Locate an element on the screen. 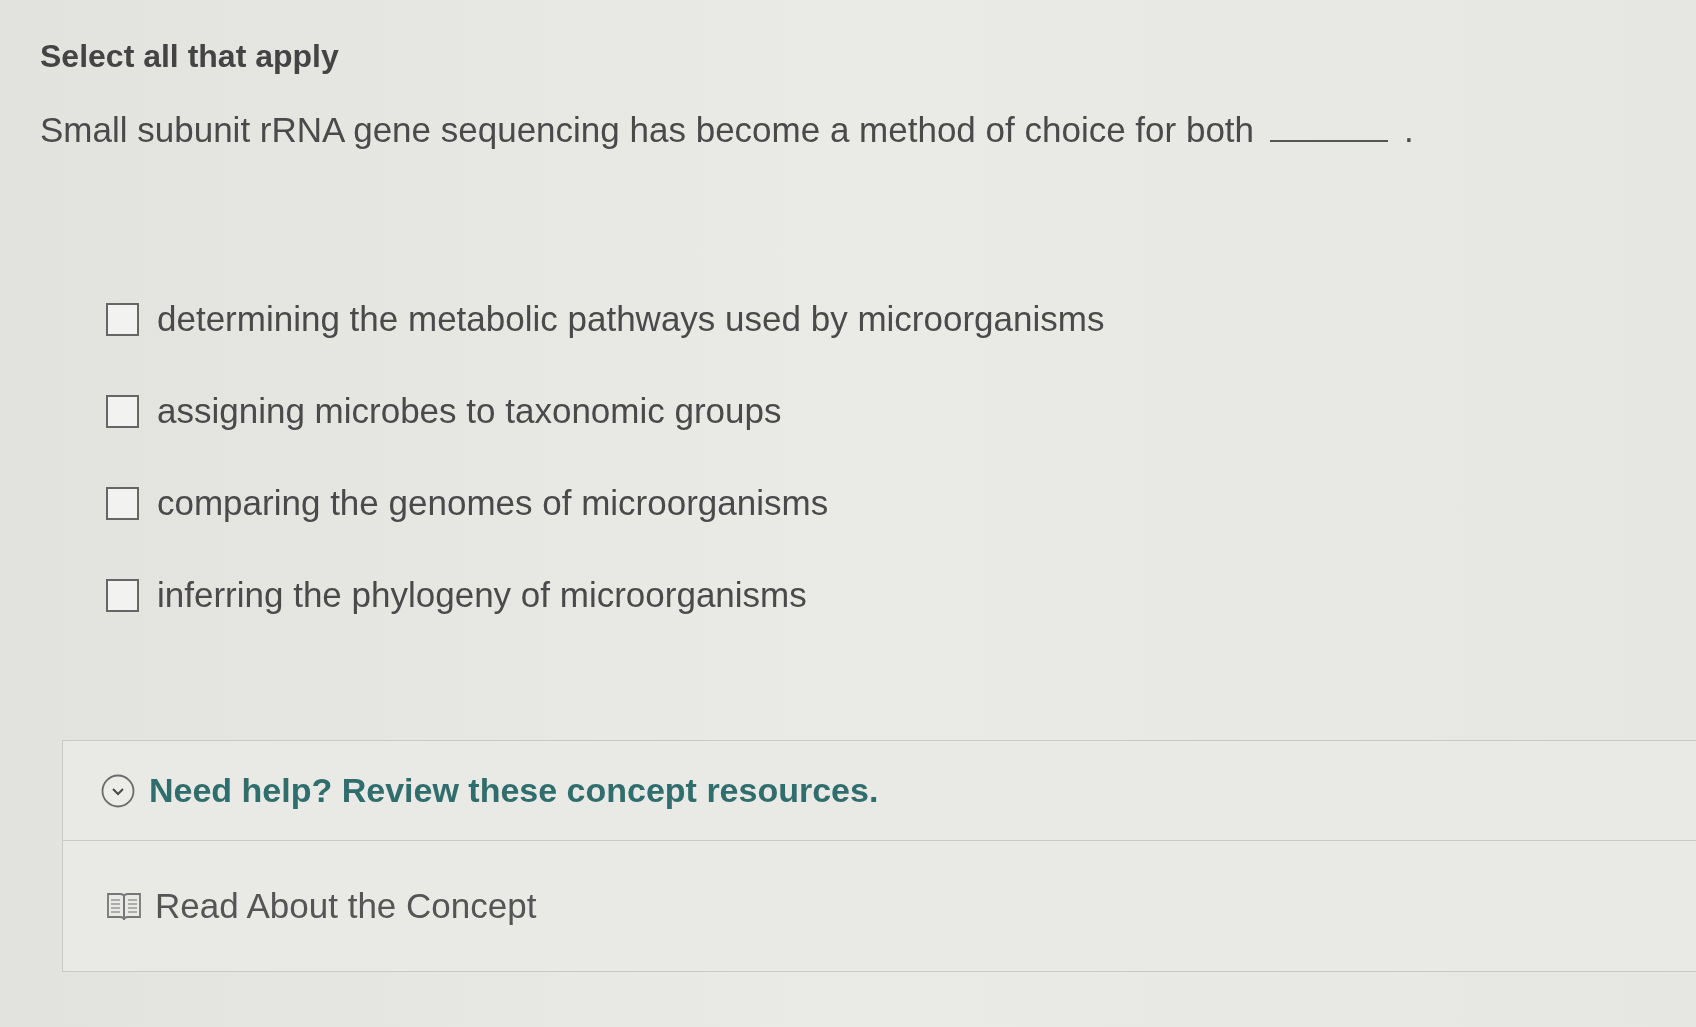 Image resolution: width=1696 pixels, height=1027 pixels. help-toggle: Need help? Review these concept resources. is located at coordinates (514, 790).